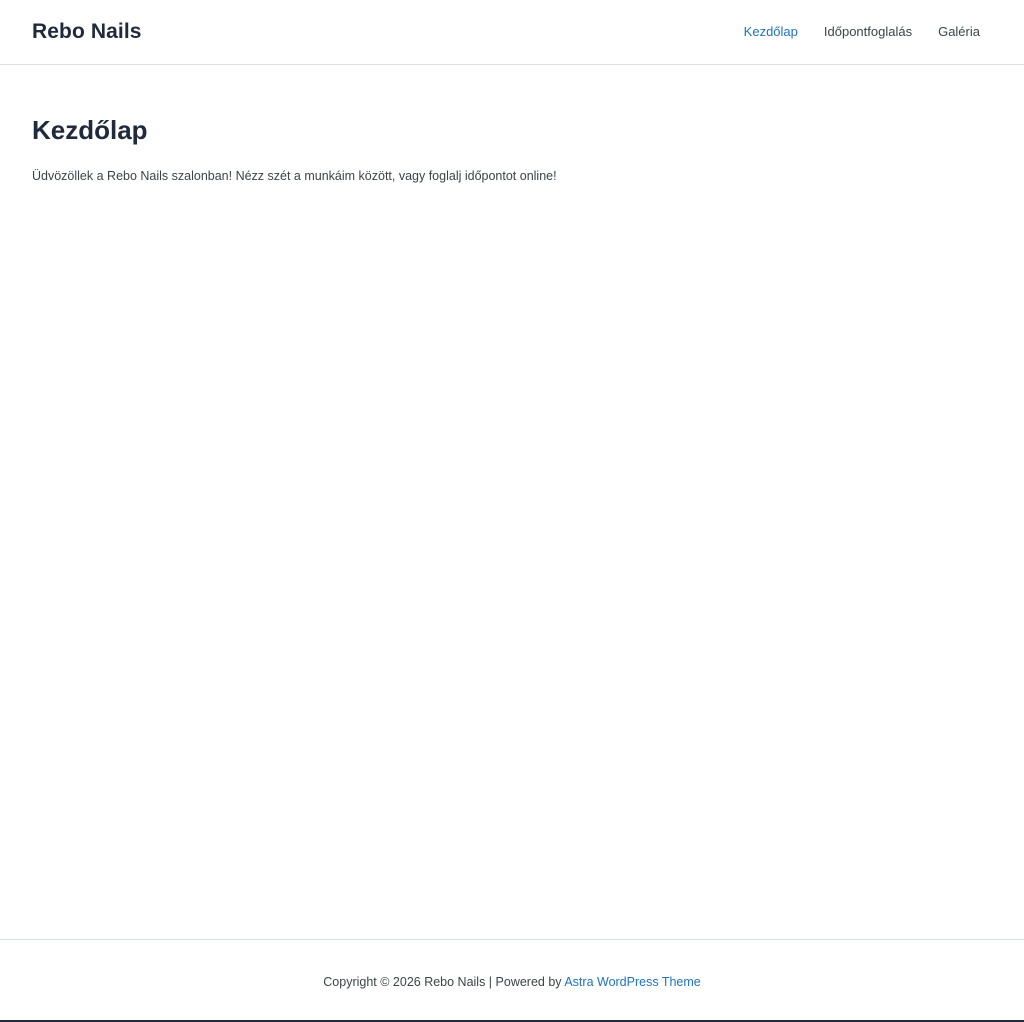  Describe the element at coordinates (855, 32) in the screenshot. I see `nav-item-idopontfoglalas: Időpontfoglalás` at that location.